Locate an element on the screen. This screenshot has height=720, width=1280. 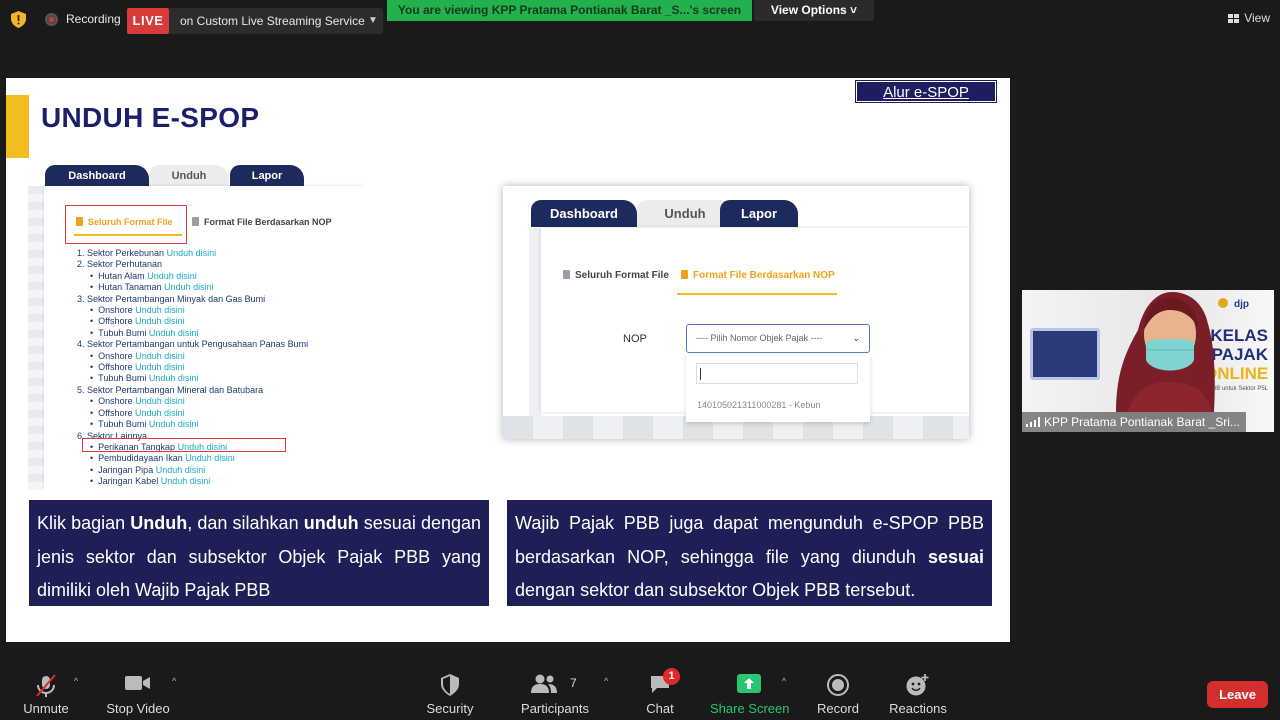
djp-logo: djp is located at coordinates (1233, 304).